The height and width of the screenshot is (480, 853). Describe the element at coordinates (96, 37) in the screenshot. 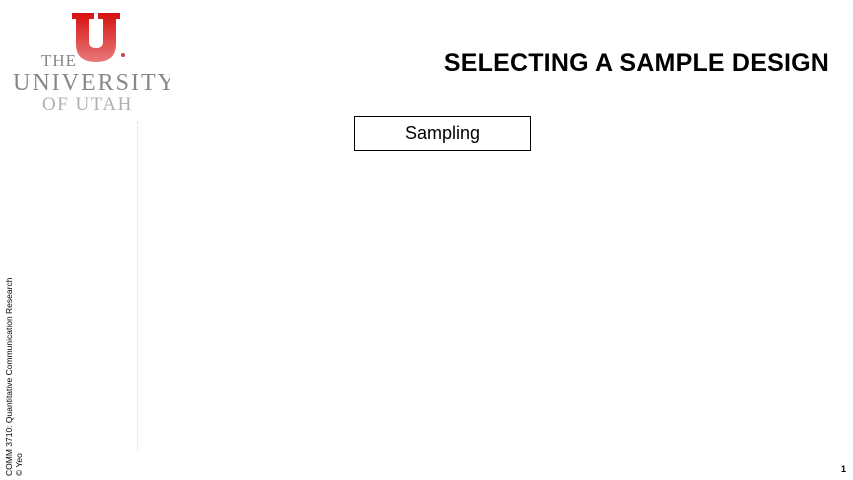

I see `block-u-icon` at that location.